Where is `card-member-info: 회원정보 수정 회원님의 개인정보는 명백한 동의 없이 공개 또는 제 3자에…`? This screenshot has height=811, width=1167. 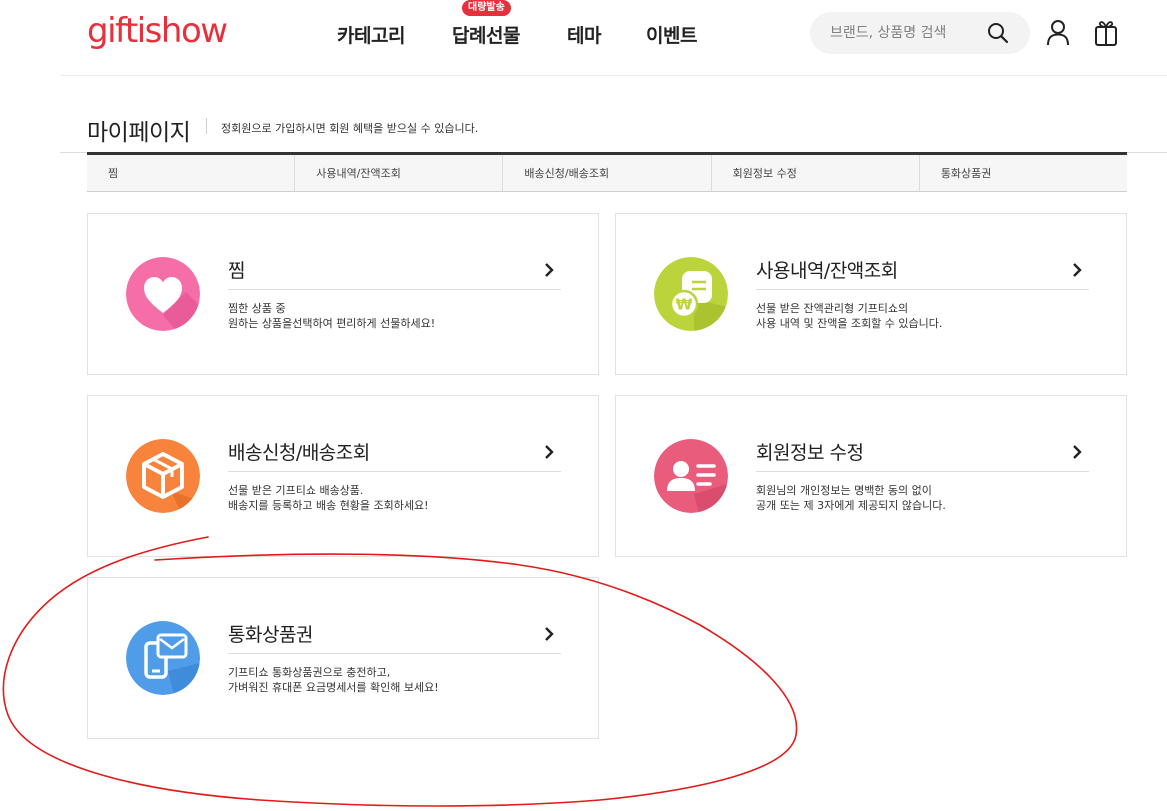 card-member-info: 회원정보 수정 회원님의 개인정보는 명백한 동의 없이 공개 또는 제 3자에… is located at coordinates (871, 476).